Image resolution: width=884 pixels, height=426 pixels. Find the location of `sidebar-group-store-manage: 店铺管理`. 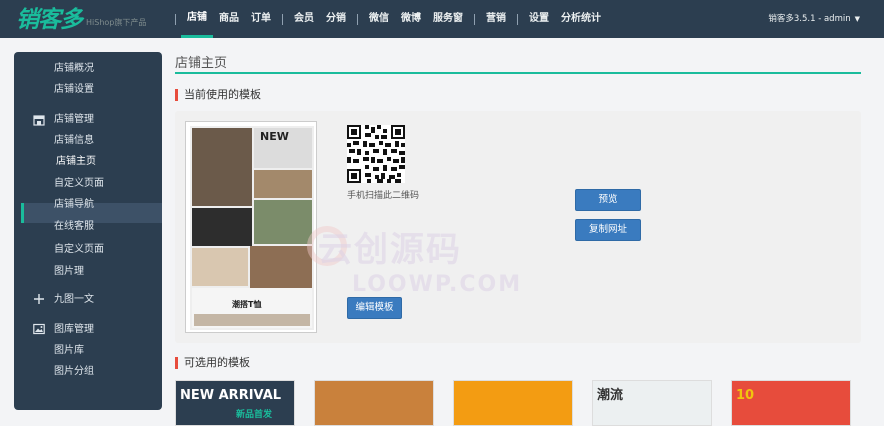

sidebar-group-store-manage: 店铺管理 is located at coordinates (74, 120).